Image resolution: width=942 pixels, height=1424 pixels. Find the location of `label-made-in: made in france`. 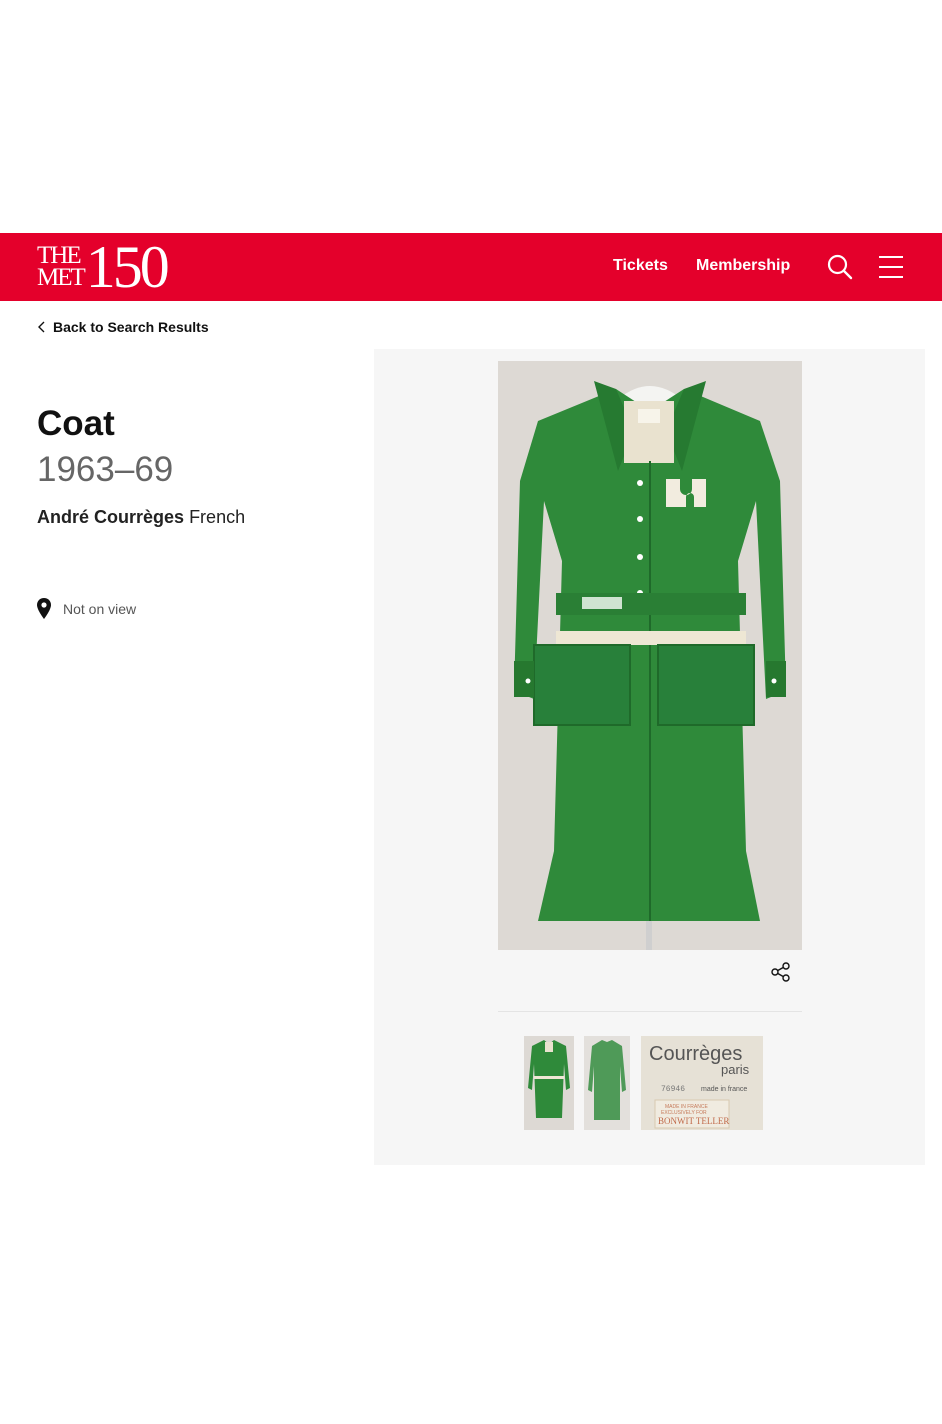

label-made-in: made in france is located at coordinates (724, 1089).